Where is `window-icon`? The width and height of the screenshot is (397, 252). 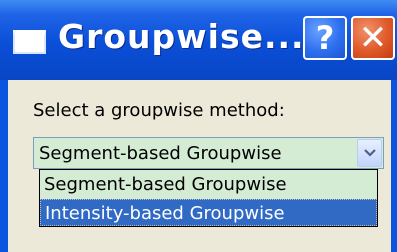
window-icon is located at coordinates (29, 42).